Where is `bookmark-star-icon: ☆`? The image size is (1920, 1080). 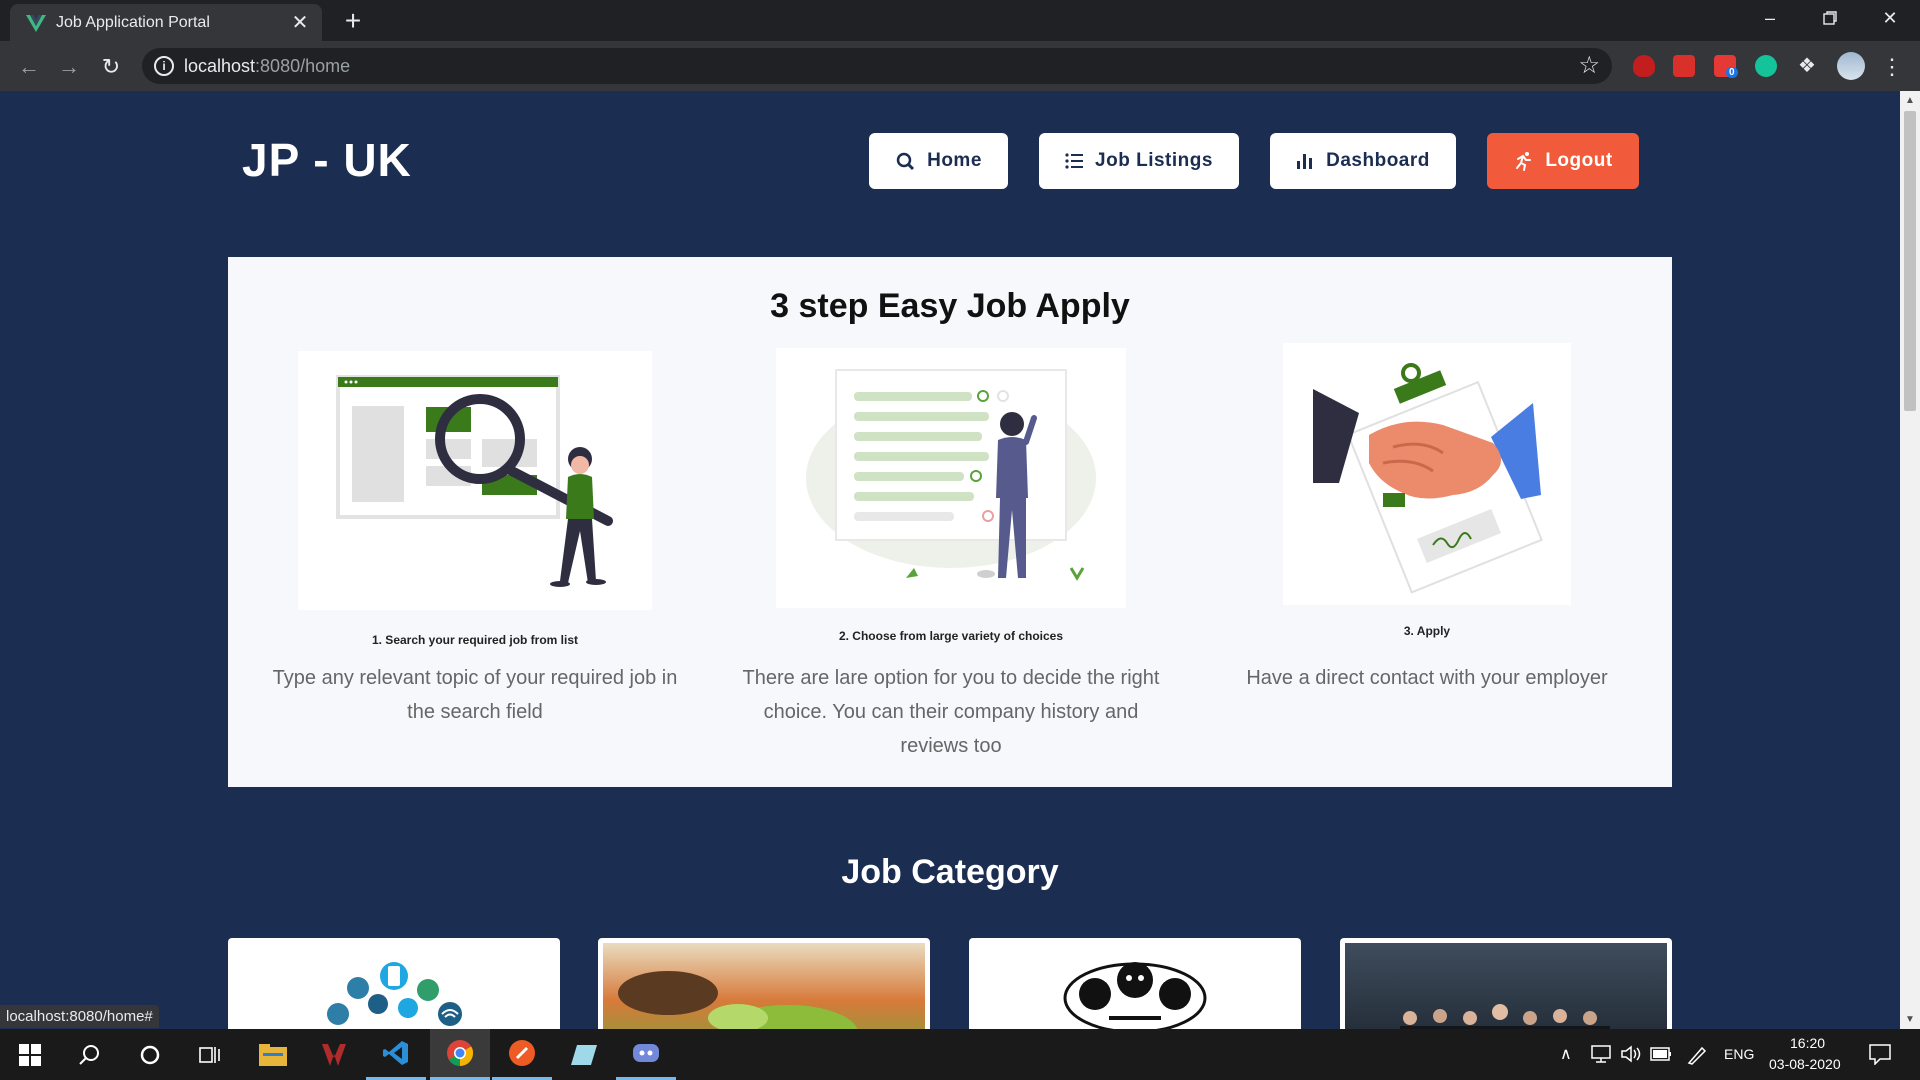 bookmark-star-icon: ☆ is located at coordinates (1589, 65).